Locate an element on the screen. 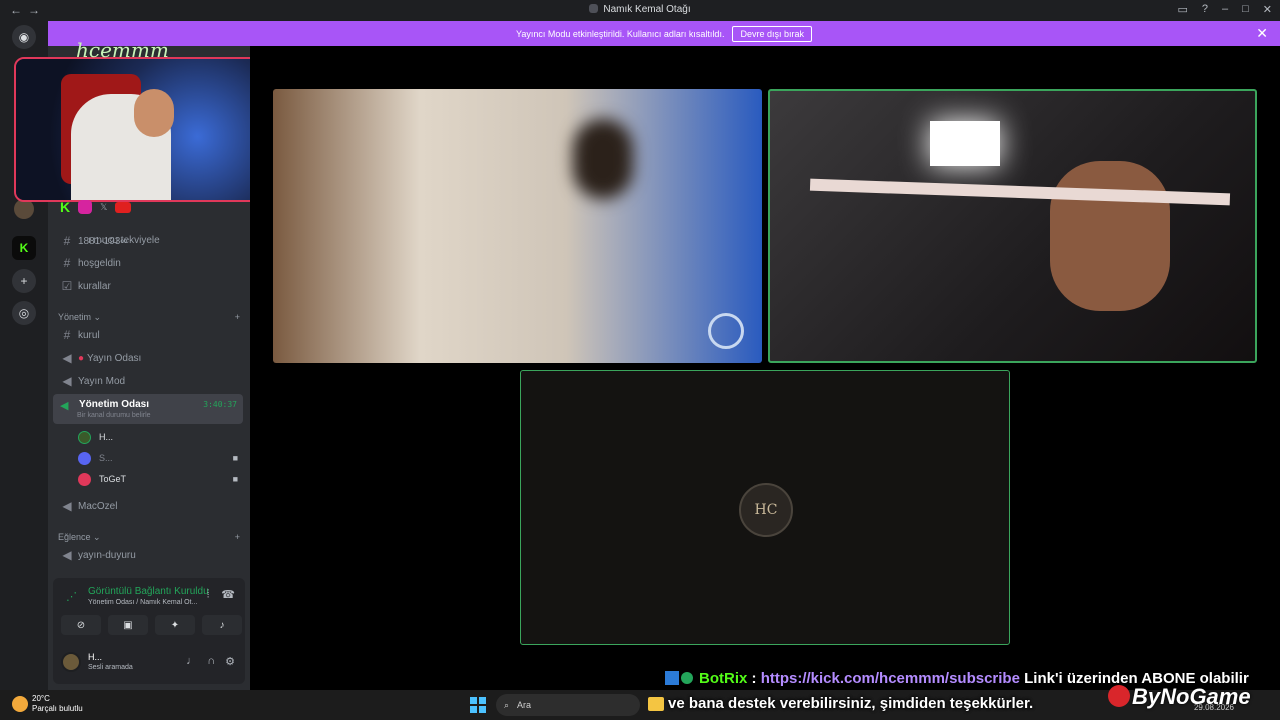  streamer-webcam-overlay is located at coordinates (142, 129).